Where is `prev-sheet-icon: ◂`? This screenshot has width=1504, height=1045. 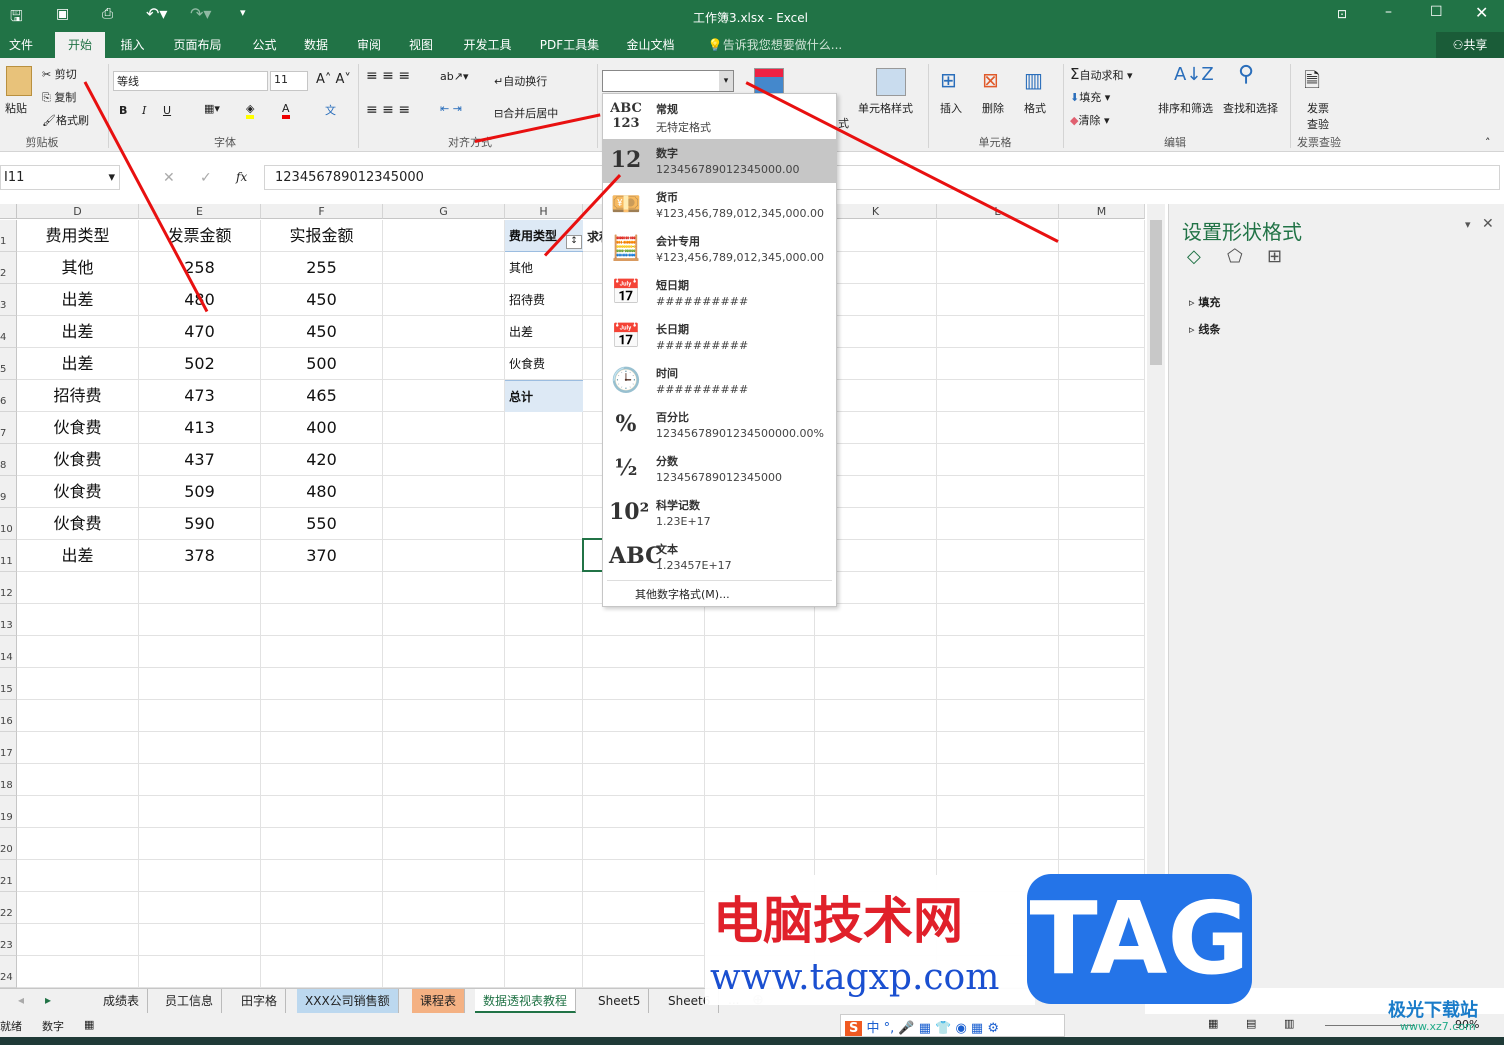
prev-sheet-icon: ◂ is located at coordinates (21, 1000).